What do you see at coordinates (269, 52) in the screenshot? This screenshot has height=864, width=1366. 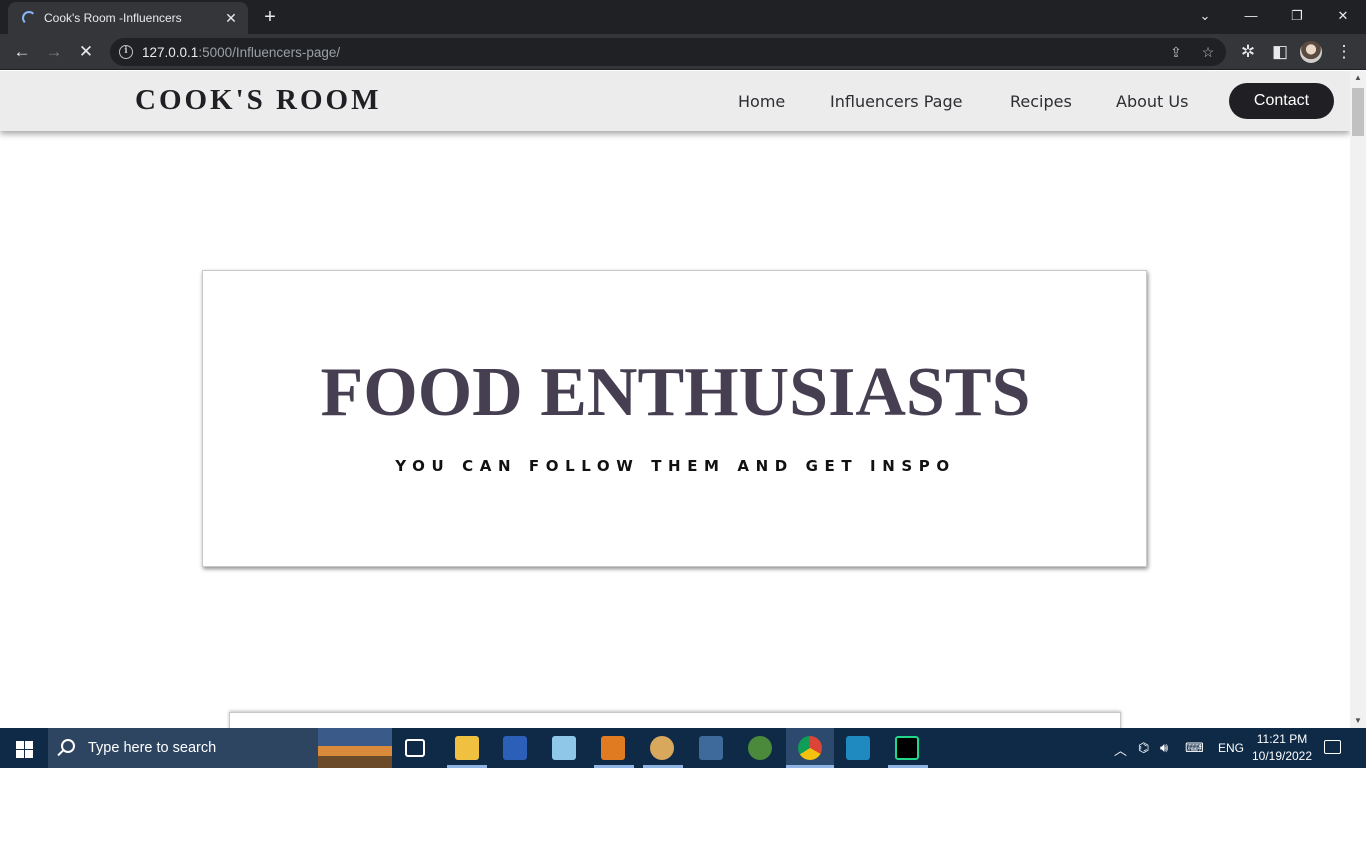 I see `url-path: :5000/Influencers-page/` at bounding box center [269, 52].